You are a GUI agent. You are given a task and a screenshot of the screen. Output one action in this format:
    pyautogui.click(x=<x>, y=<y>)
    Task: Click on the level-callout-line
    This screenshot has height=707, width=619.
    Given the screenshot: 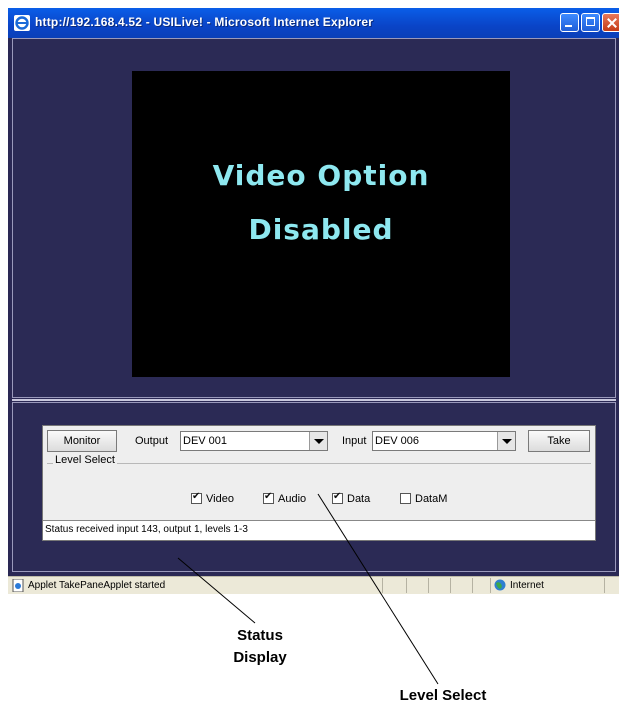 What is the action you would take?
    pyautogui.click(x=378, y=589)
    